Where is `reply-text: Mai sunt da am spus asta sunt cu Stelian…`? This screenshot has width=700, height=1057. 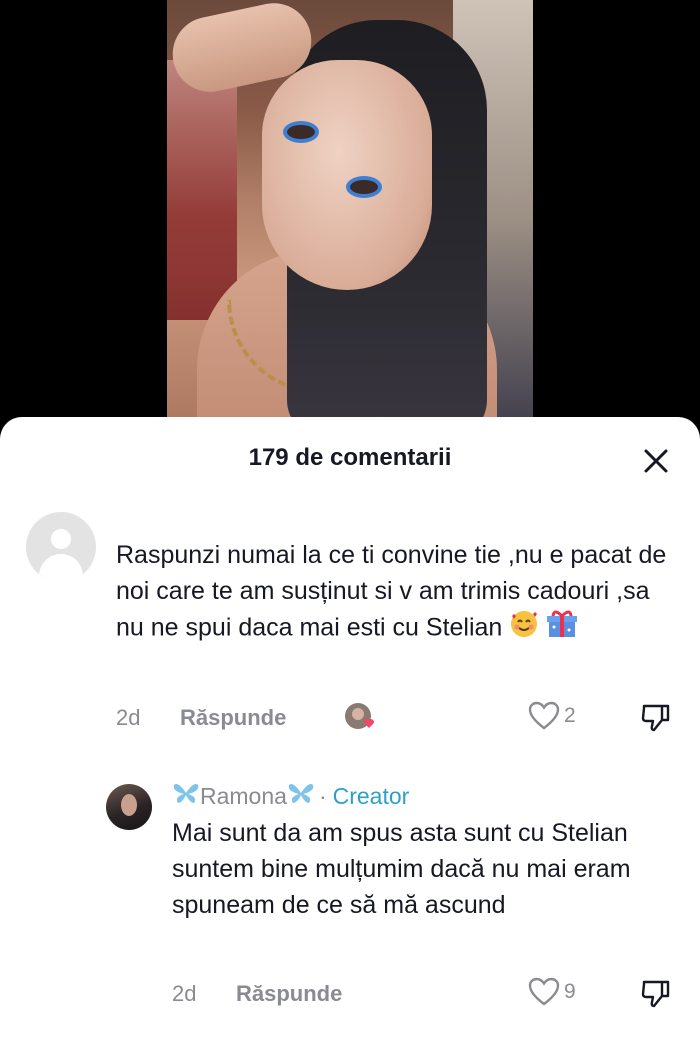 reply-text: Mai sunt da am spus asta sunt cu Stelian… is located at coordinates (401, 869).